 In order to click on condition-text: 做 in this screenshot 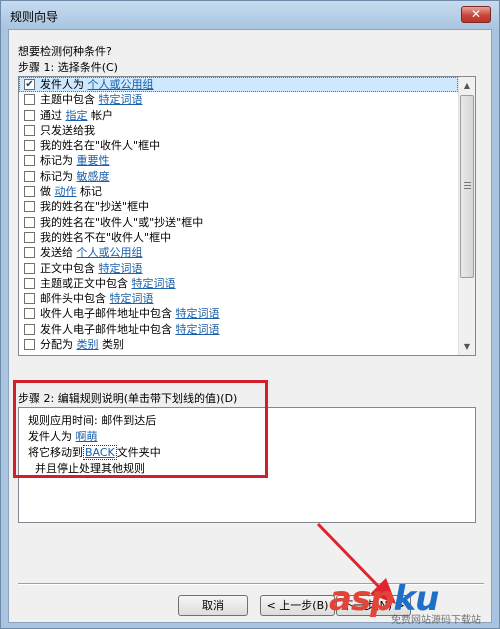, I will do `click(47, 192)`.